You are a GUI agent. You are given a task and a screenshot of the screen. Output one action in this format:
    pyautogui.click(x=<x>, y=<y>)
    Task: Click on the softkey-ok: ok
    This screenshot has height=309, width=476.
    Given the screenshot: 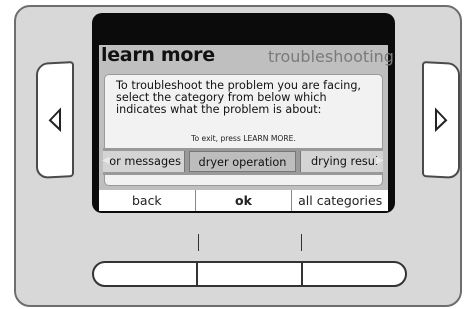 What is the action you would take?
    pyautogui.click(x=244, y=200)
    